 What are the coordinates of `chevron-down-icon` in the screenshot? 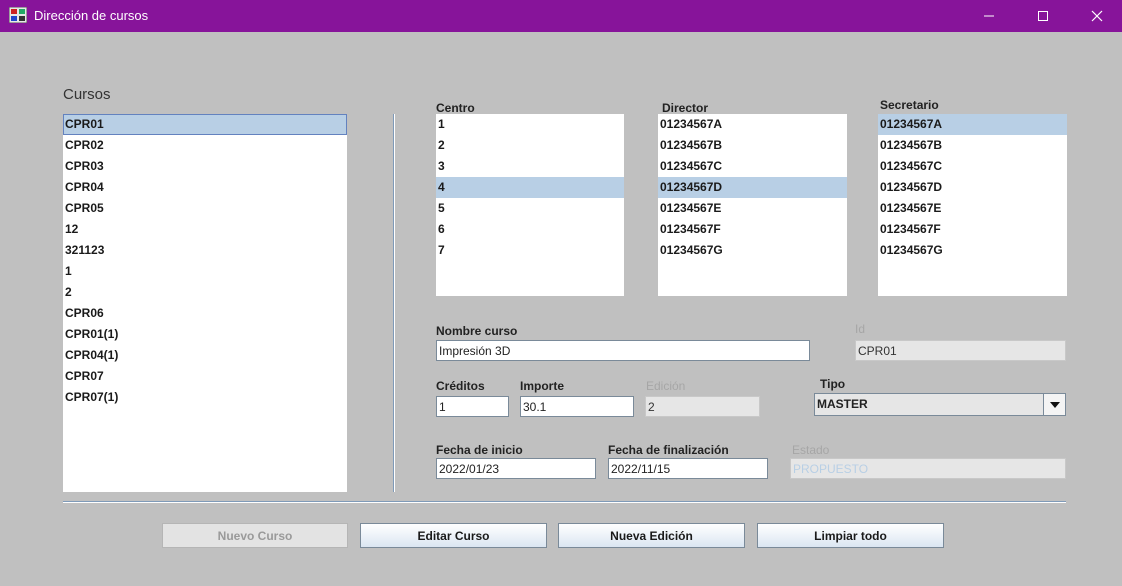 It's located at (1054, 404).